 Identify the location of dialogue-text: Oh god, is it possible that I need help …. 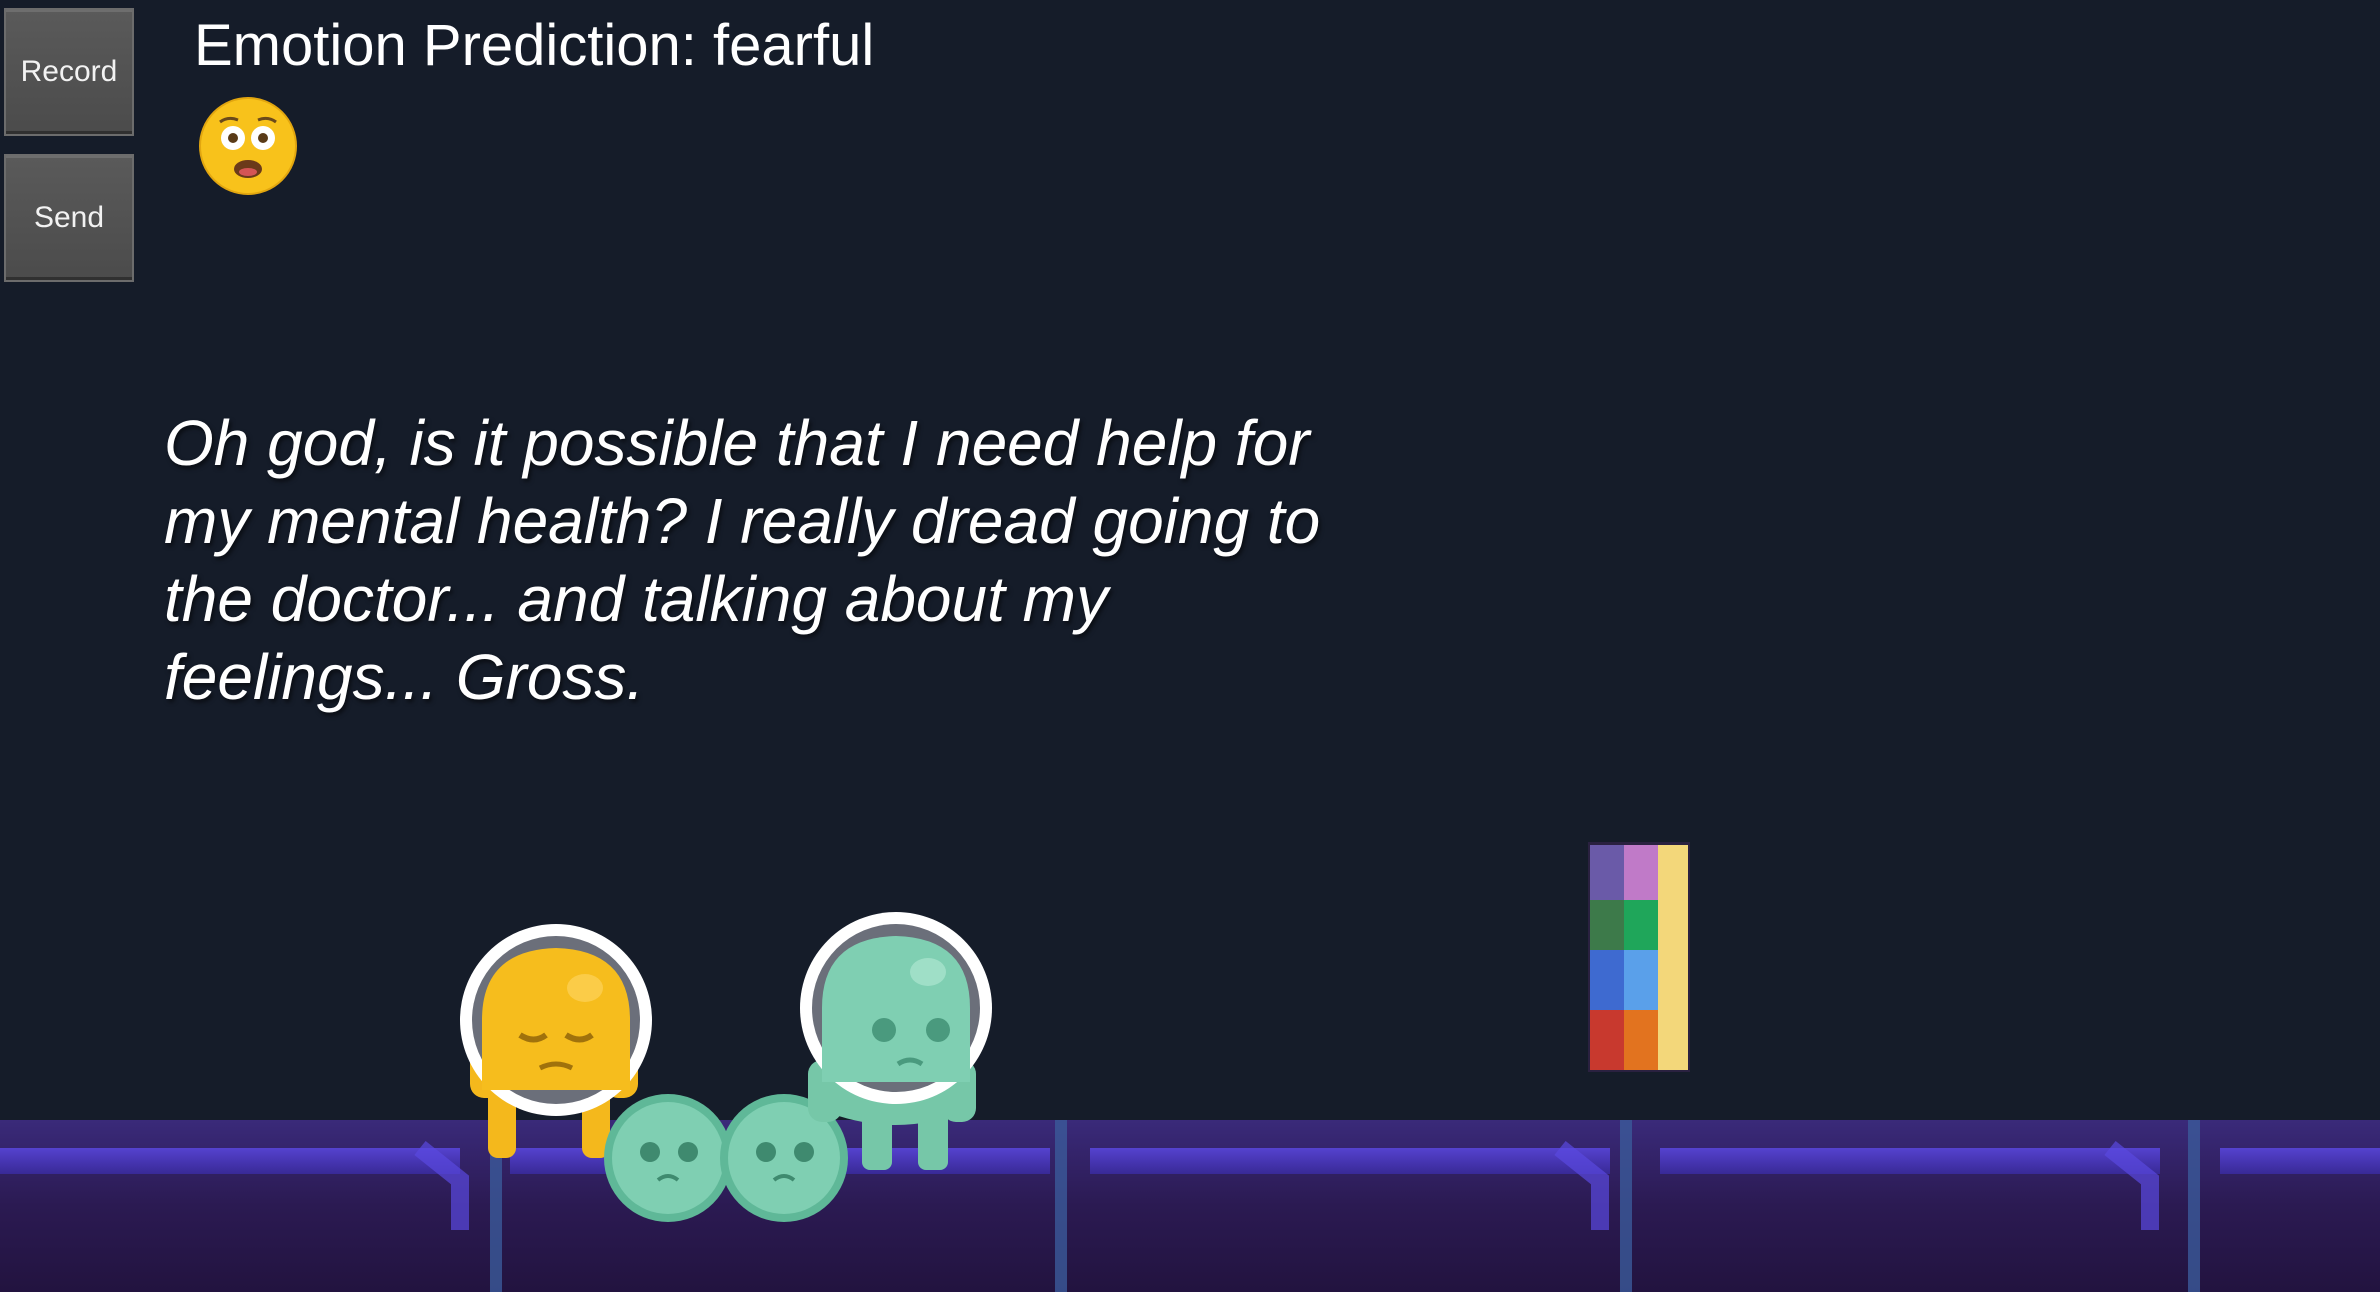
(742, 560).